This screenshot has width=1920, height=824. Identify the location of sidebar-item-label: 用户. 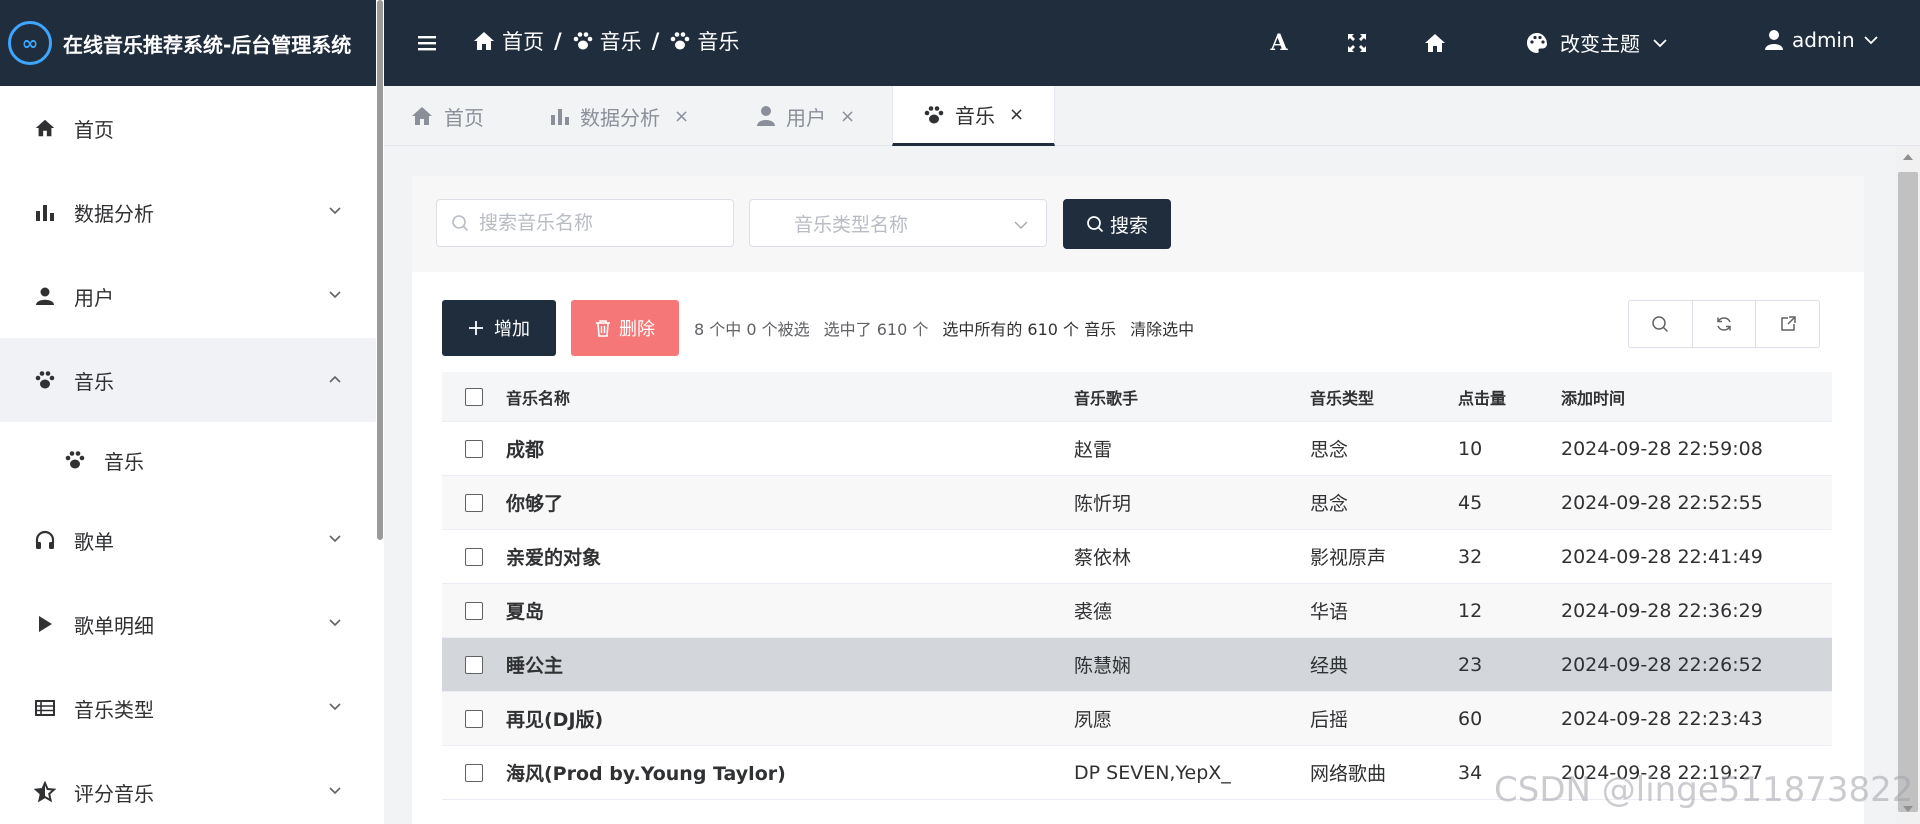
(94, 297).